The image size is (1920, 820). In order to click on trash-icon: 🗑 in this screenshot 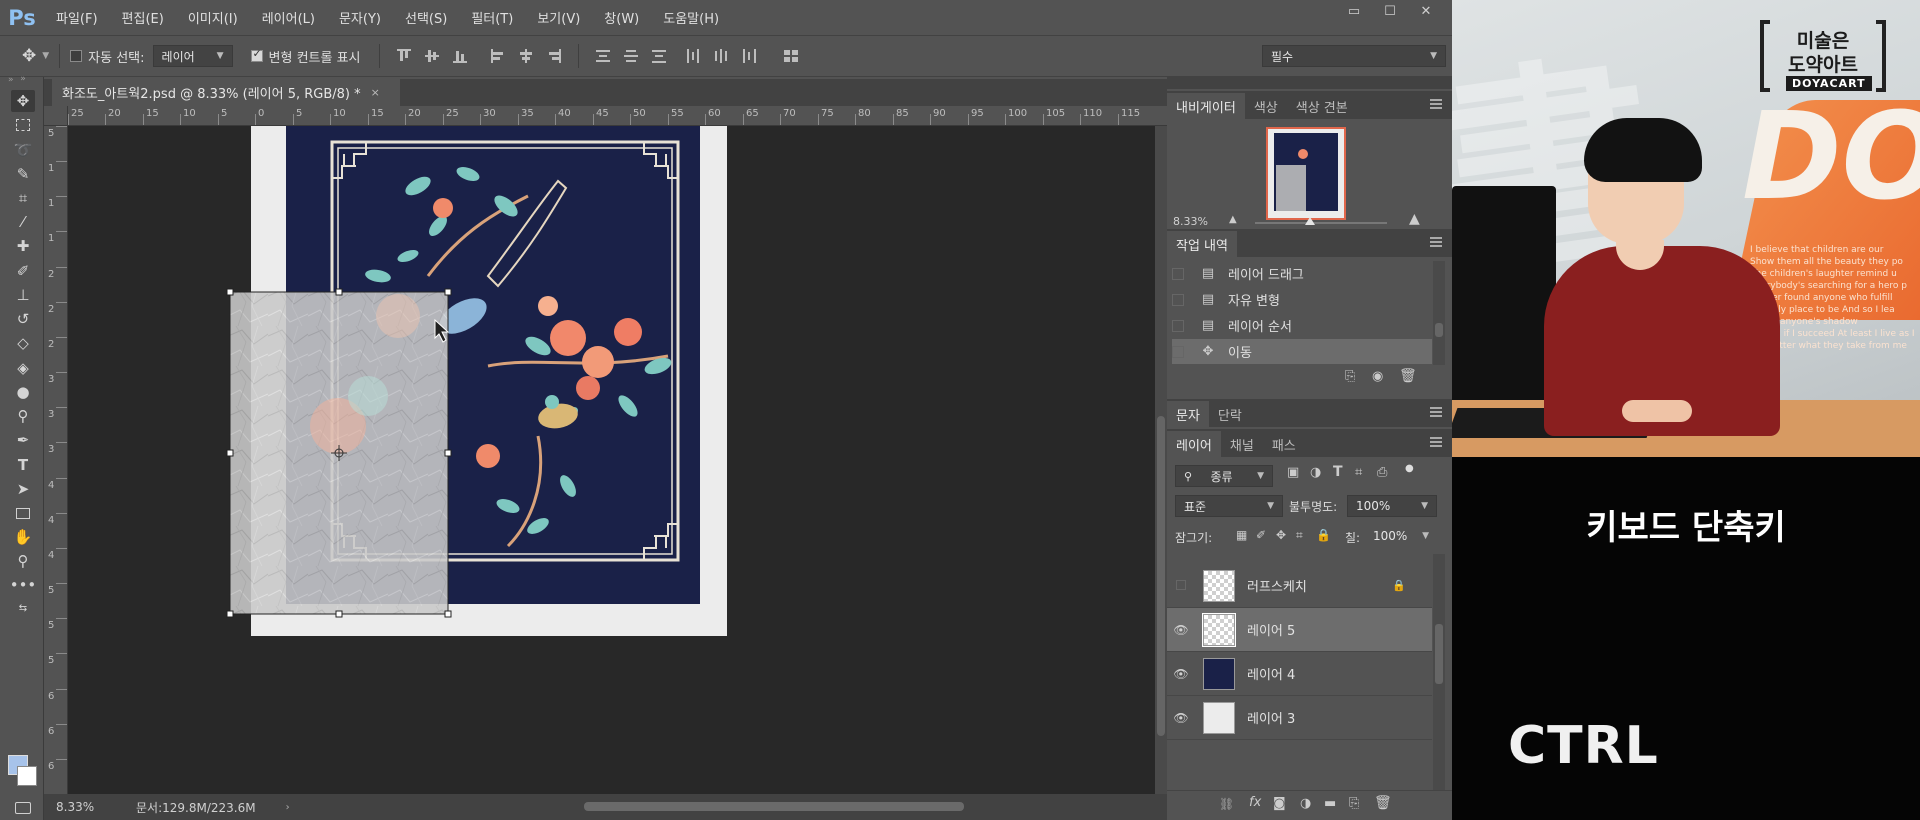, I will do `click(1408, 376)`.